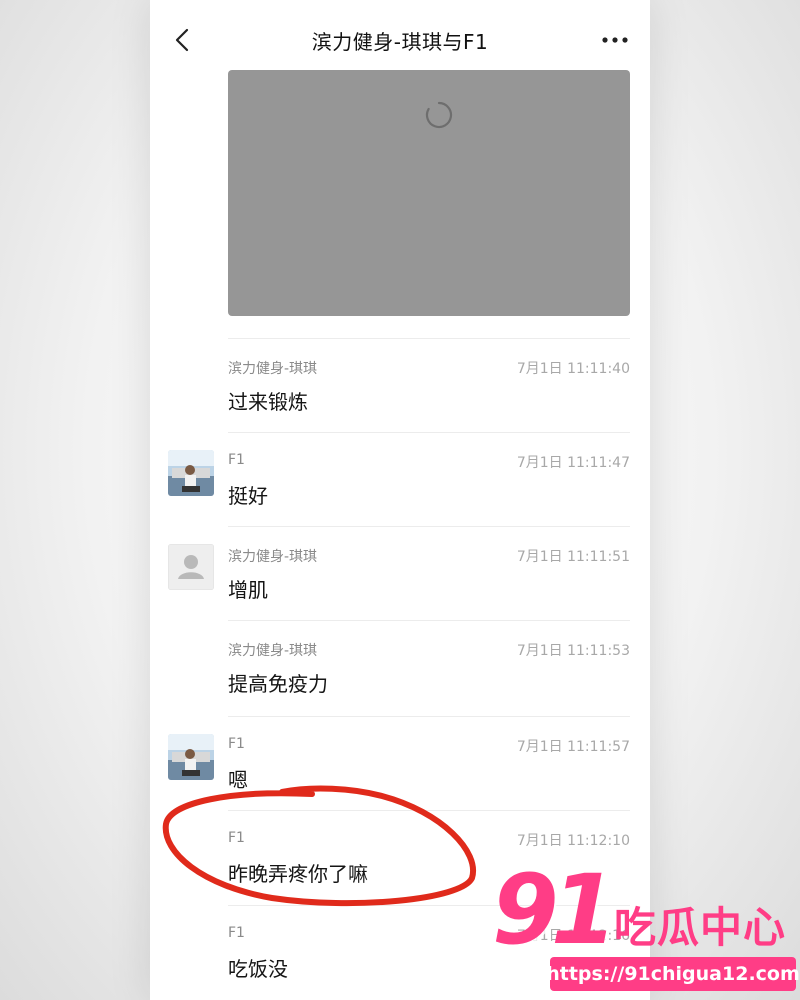  I want to click on chevron-left-icon, so click(182, 40).